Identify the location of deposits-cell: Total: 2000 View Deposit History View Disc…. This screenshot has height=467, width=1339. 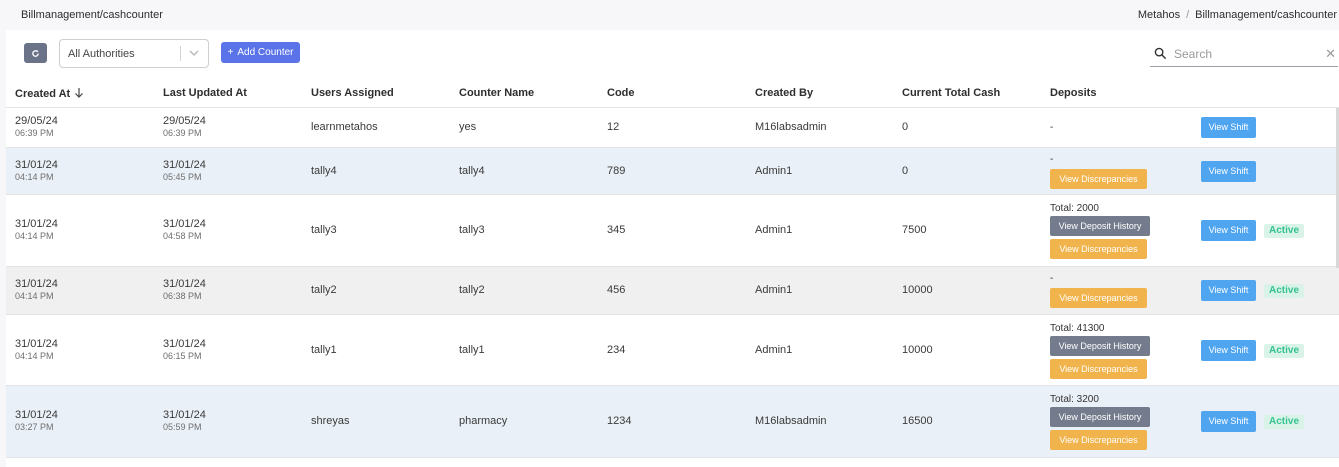
(1100, 231).